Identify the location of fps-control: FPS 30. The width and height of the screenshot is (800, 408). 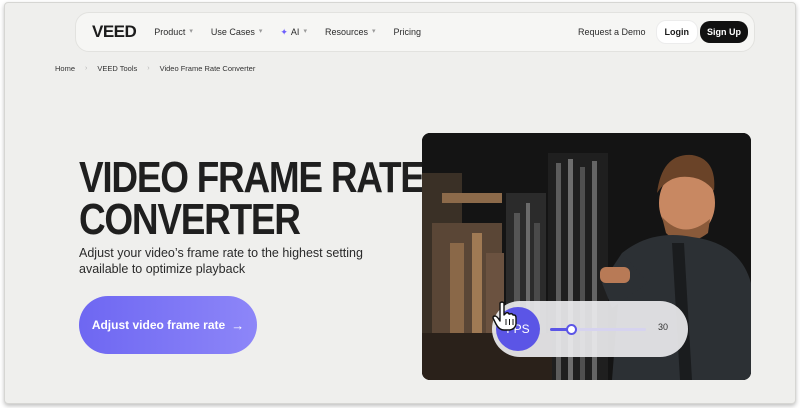
(590, 329).